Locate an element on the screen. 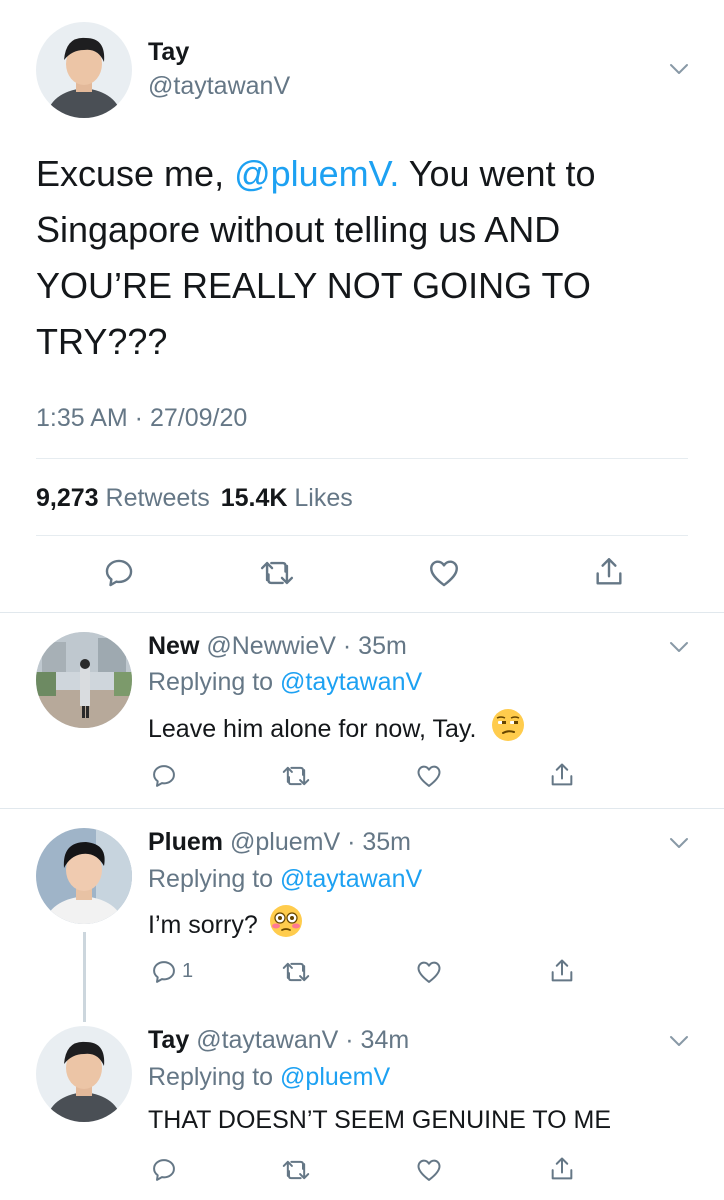 The image size is (724, 1200). reply-author-name: Tay is located at coordinates (168, 1040).